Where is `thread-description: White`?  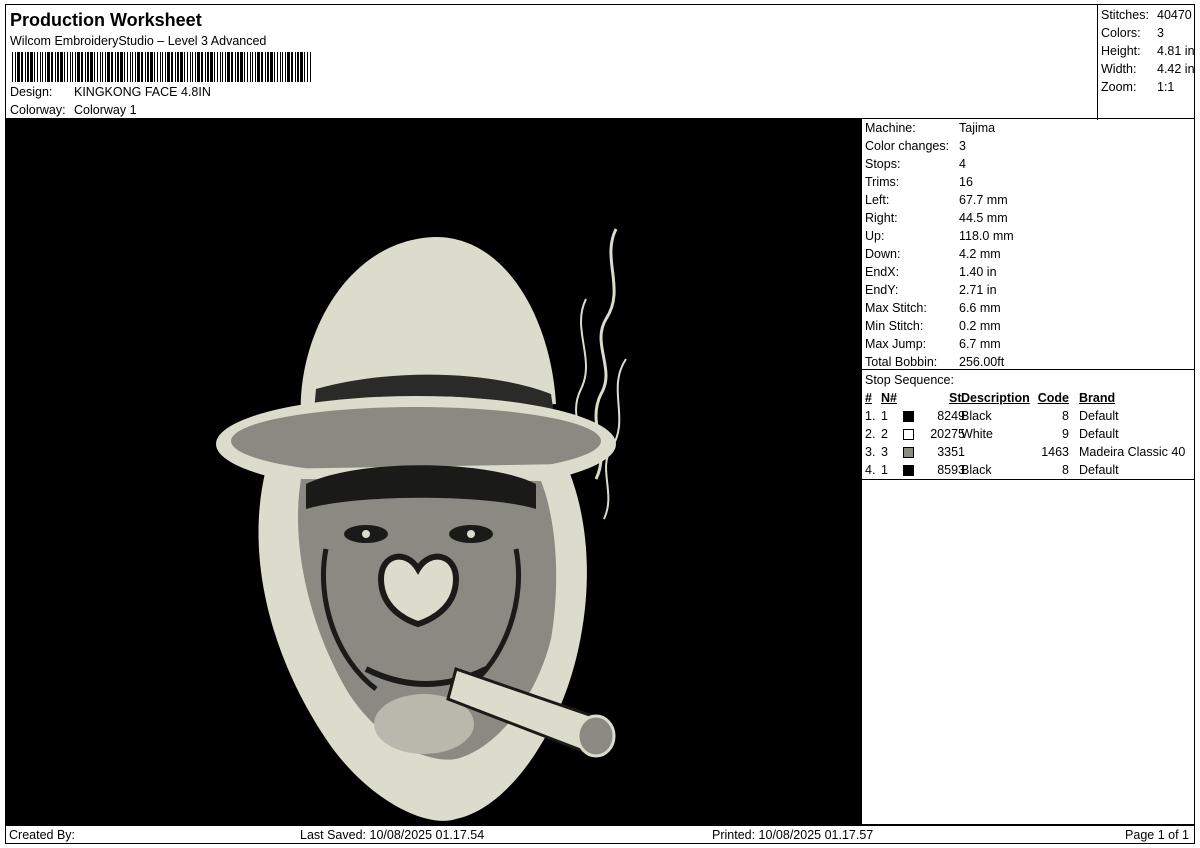 thread-description: White is located at coordinates (977, 434).